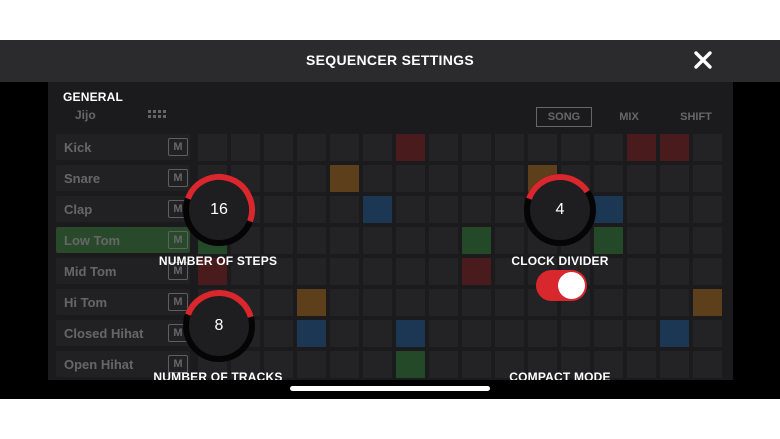 The image size is (780, 439). Describe the element at coordinates (85, 115) in the screenshot. I see `background-logo: Jijo` at that location.